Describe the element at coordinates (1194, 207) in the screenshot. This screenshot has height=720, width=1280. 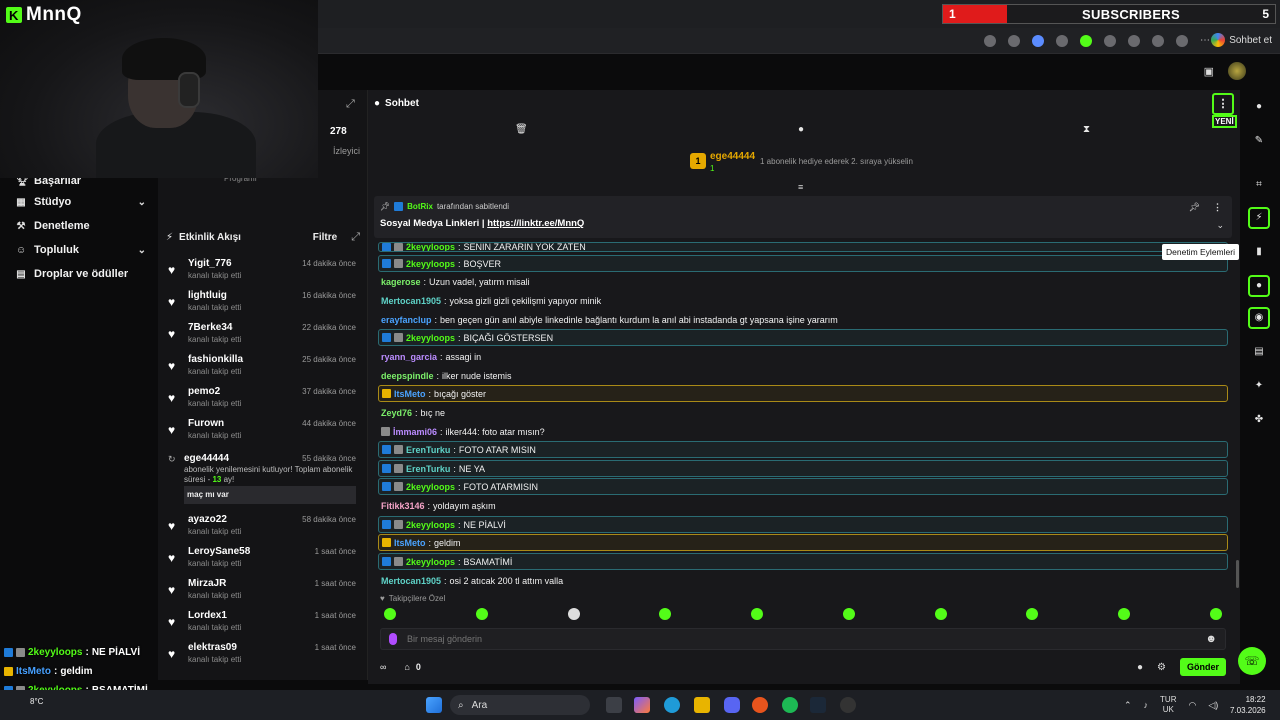
I see `unpin-icon: 📌︎` at that location.